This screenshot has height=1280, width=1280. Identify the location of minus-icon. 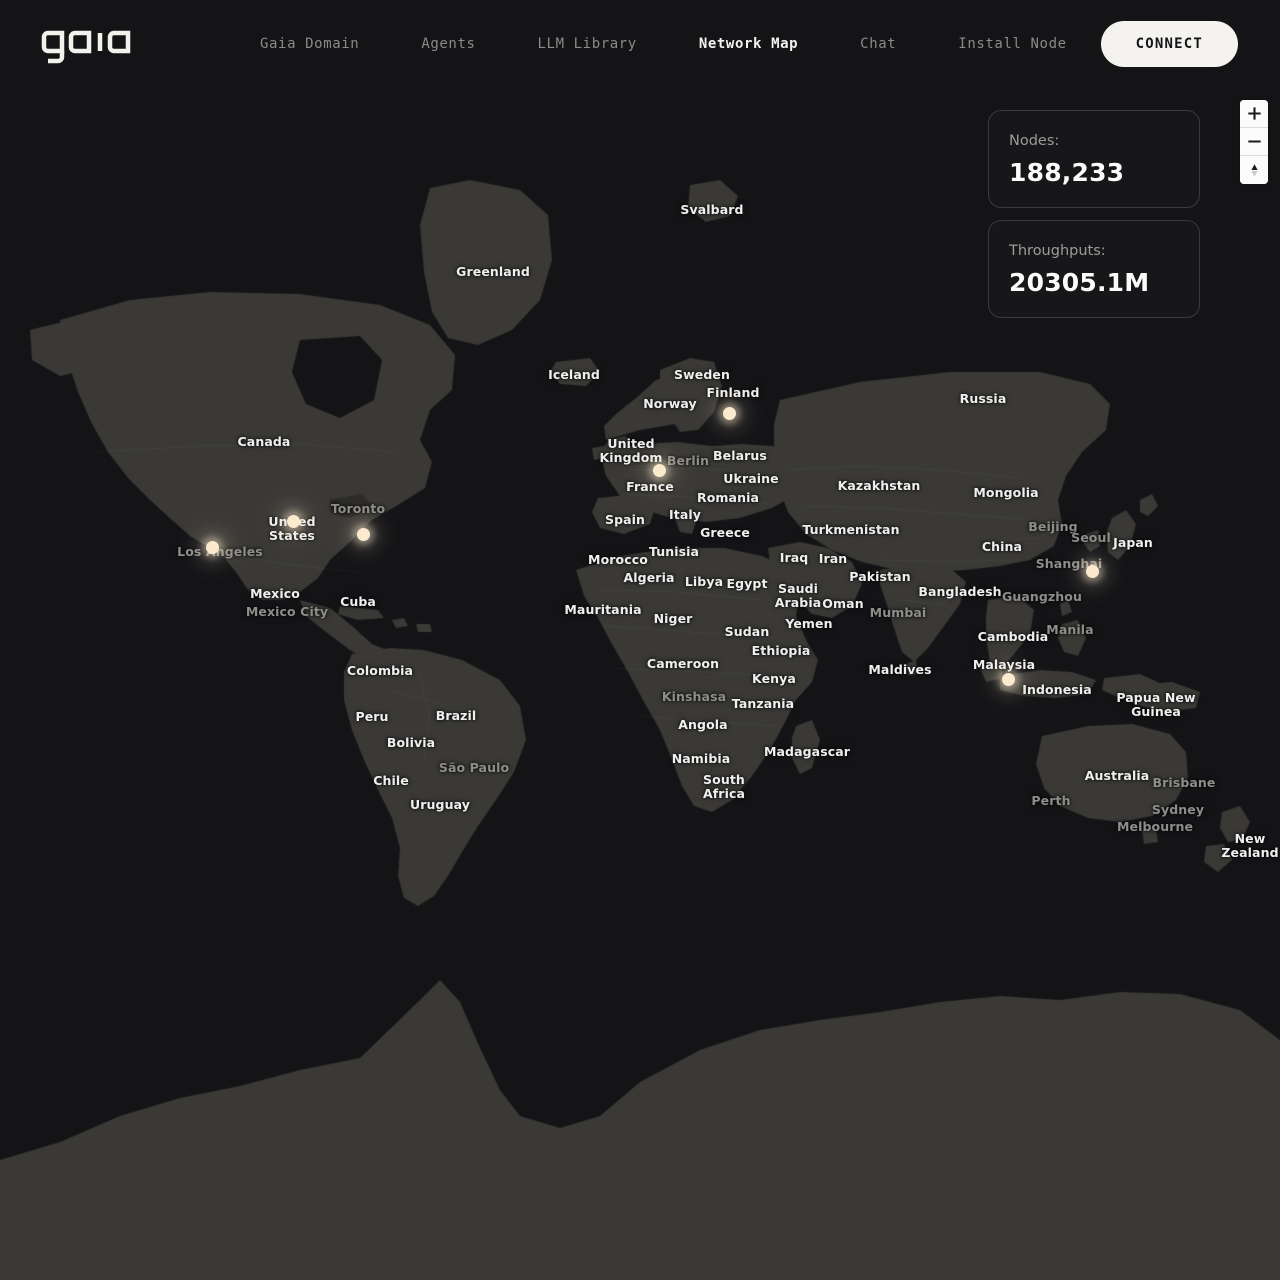
(1254, 141).